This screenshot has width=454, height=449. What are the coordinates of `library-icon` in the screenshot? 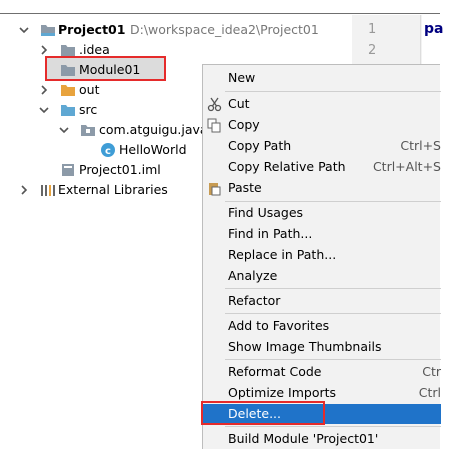 It's located at (48, 190).